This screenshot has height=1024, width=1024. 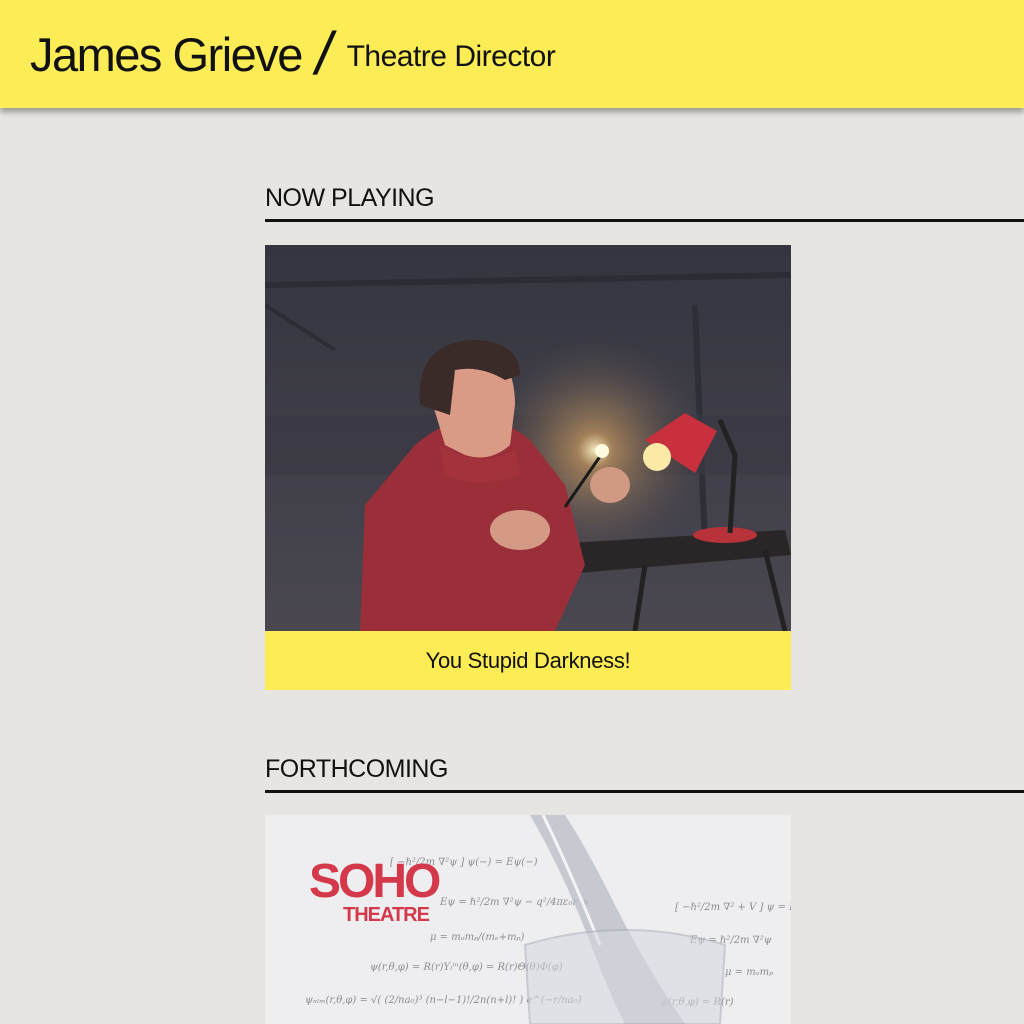 What do you see at coordinates (386, 915) in the screenshot?
I see `theatre-logo-word: THEATRE` at bounding box center [386, 915].